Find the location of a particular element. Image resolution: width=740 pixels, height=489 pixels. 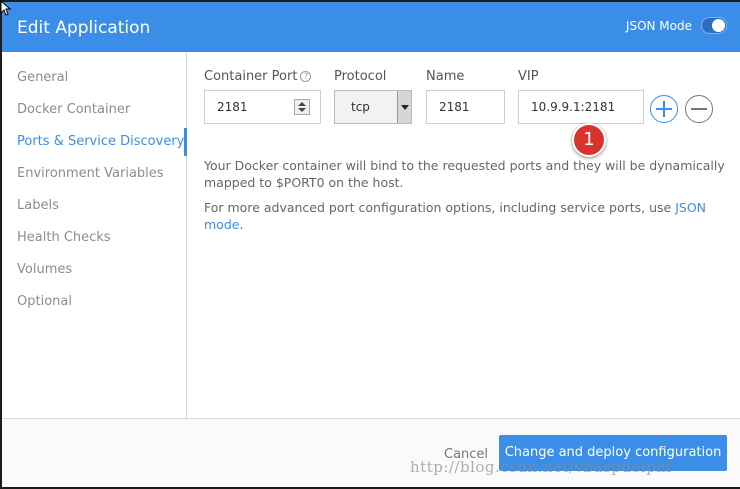

plus-icon is located at coordinates (664, 109).